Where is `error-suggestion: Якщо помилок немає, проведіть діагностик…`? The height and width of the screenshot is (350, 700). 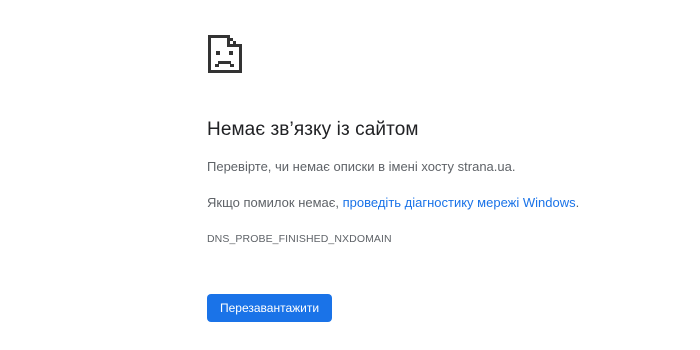 error-suggestion: Якщо помилок немає, проведіть діагностик… is located at coordinates (437, 203).